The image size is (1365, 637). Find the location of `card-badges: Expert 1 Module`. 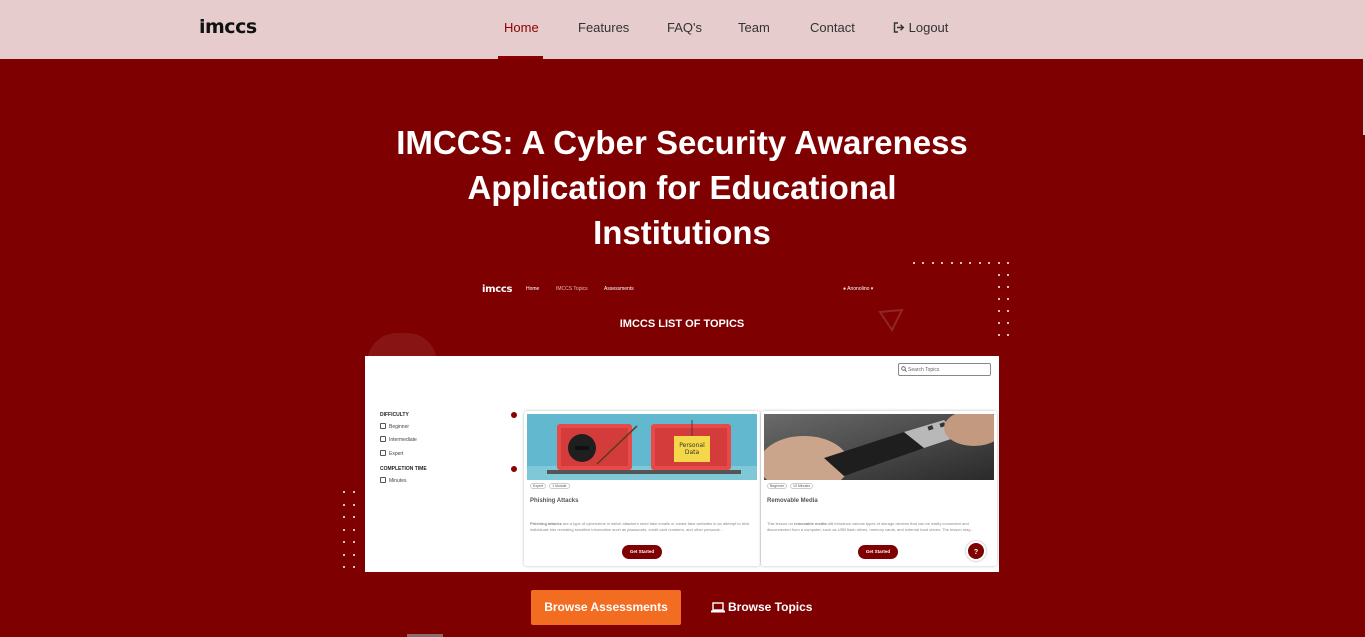

card-badges: Expert 1 Module is located at coordinates (551, 486).